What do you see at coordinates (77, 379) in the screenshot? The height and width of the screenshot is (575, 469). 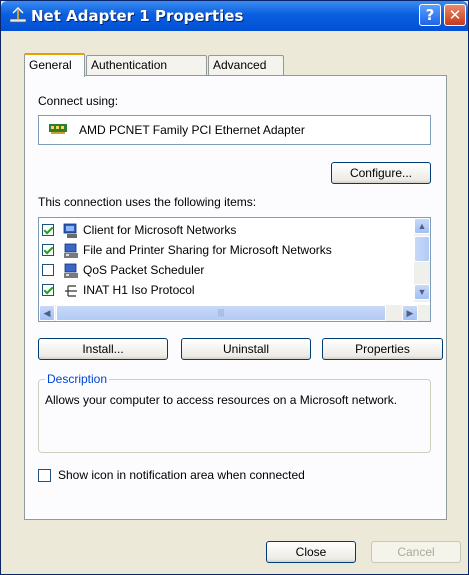 I see `description-legend: Description` at bounding box center [77, 379].